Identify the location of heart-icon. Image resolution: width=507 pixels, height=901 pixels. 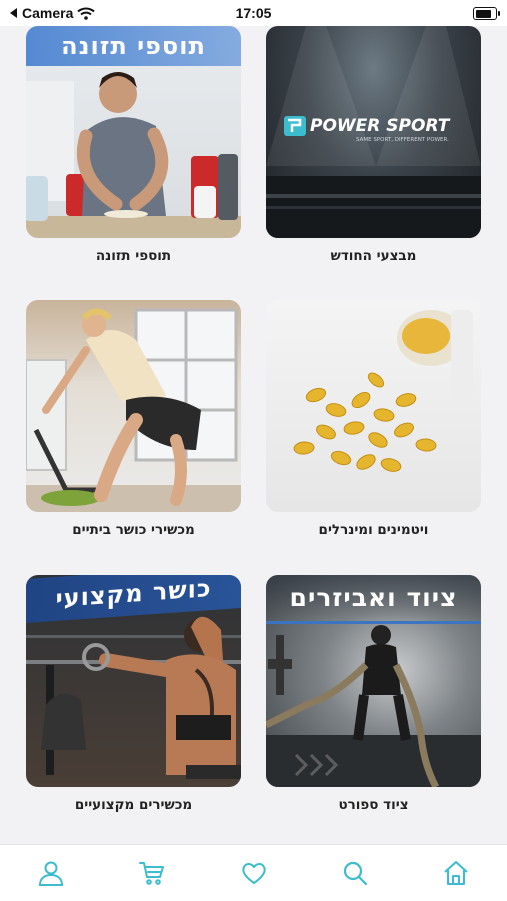
(253, 873).